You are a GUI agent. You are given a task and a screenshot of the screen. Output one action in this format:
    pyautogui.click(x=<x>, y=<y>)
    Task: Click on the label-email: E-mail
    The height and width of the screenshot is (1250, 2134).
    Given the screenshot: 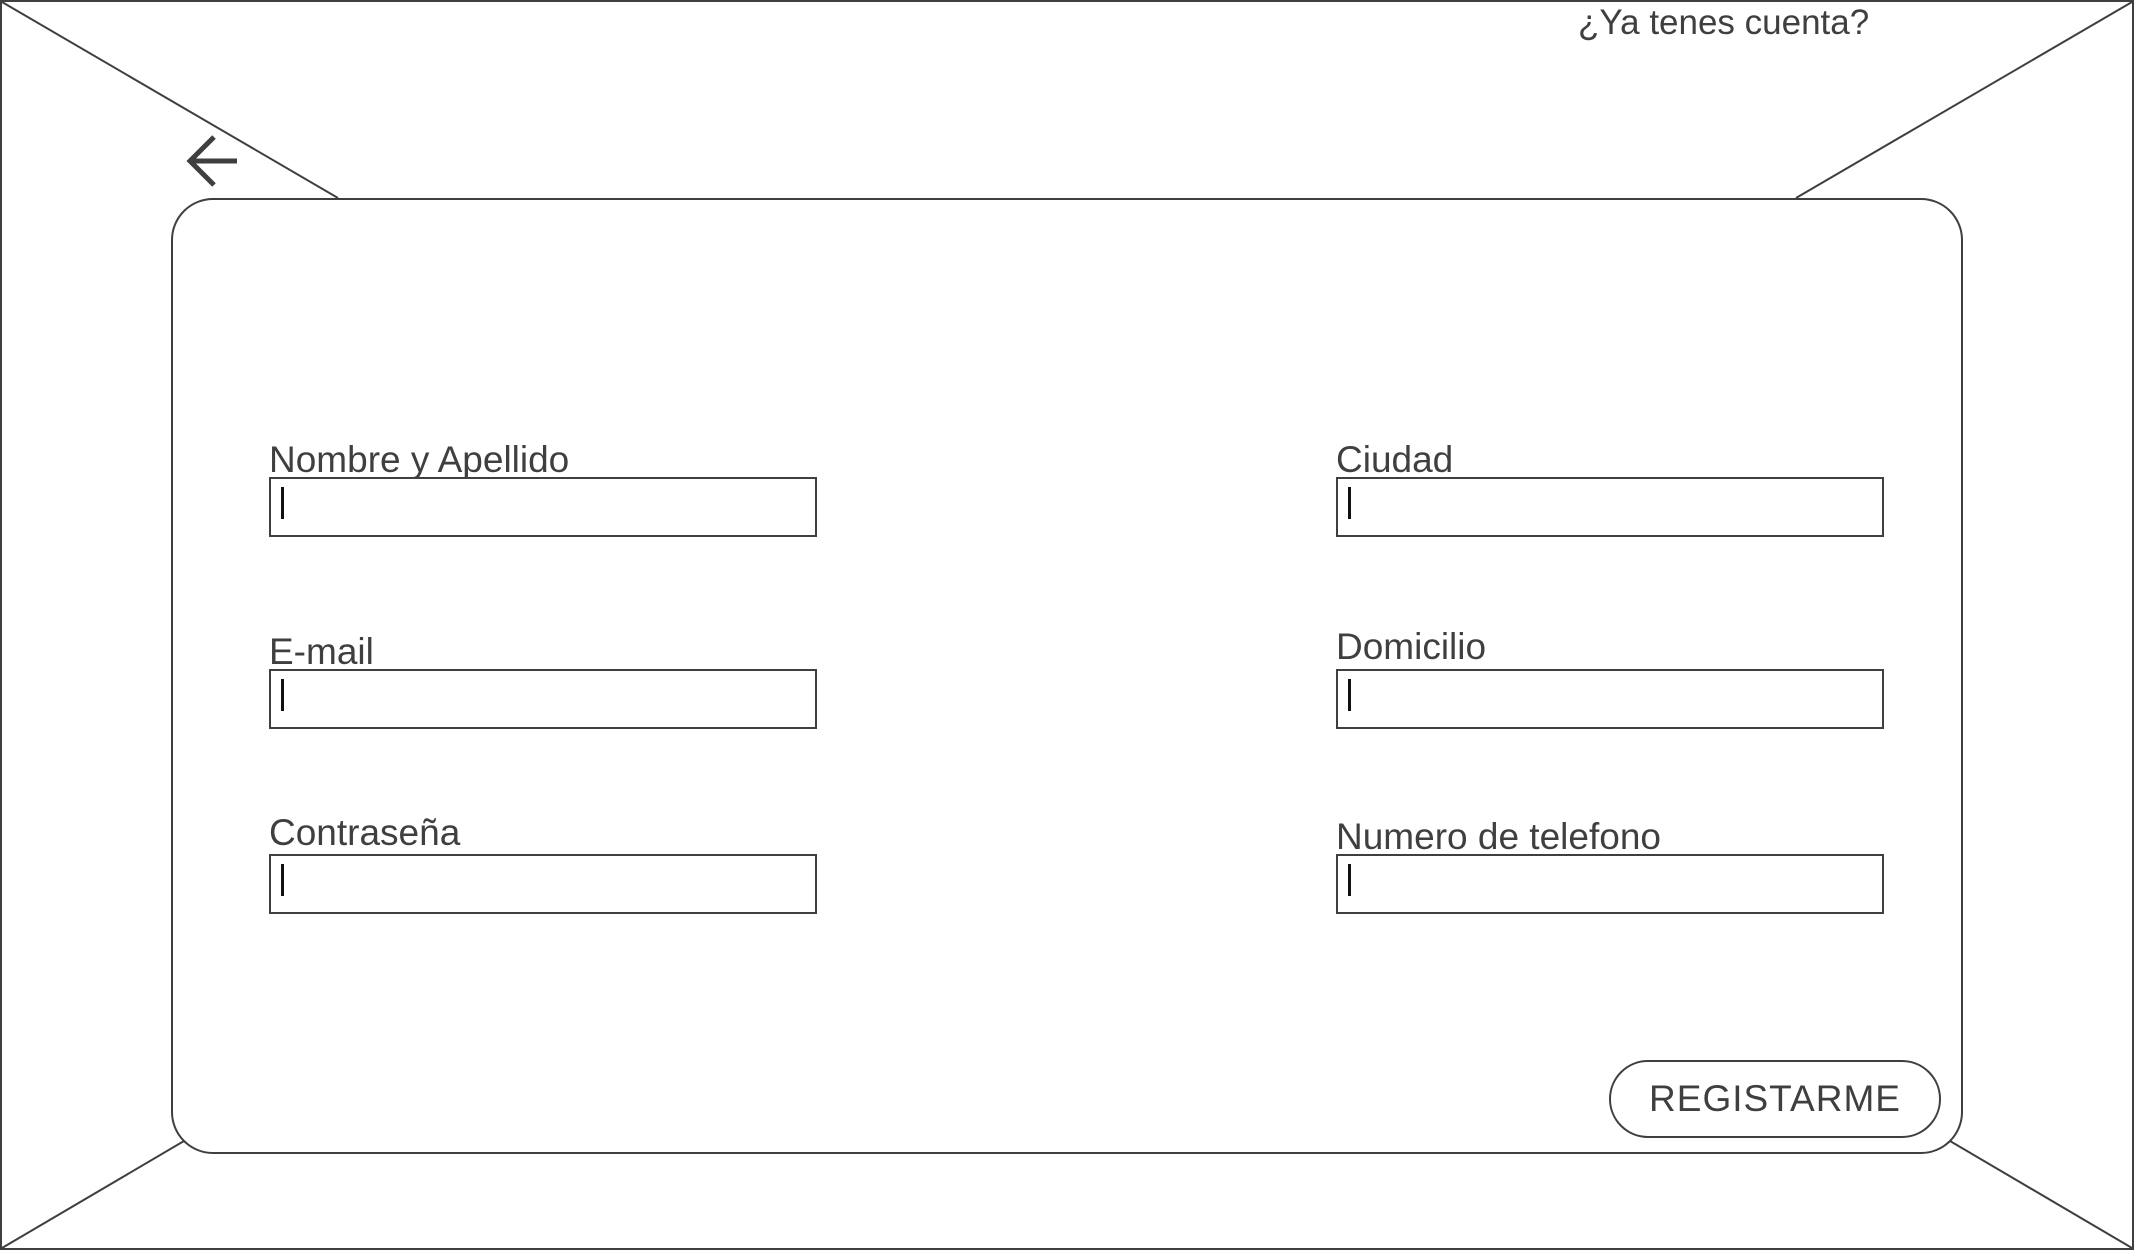 What is the action you would take?
    pyautogui.click(x=321, y=651)
    